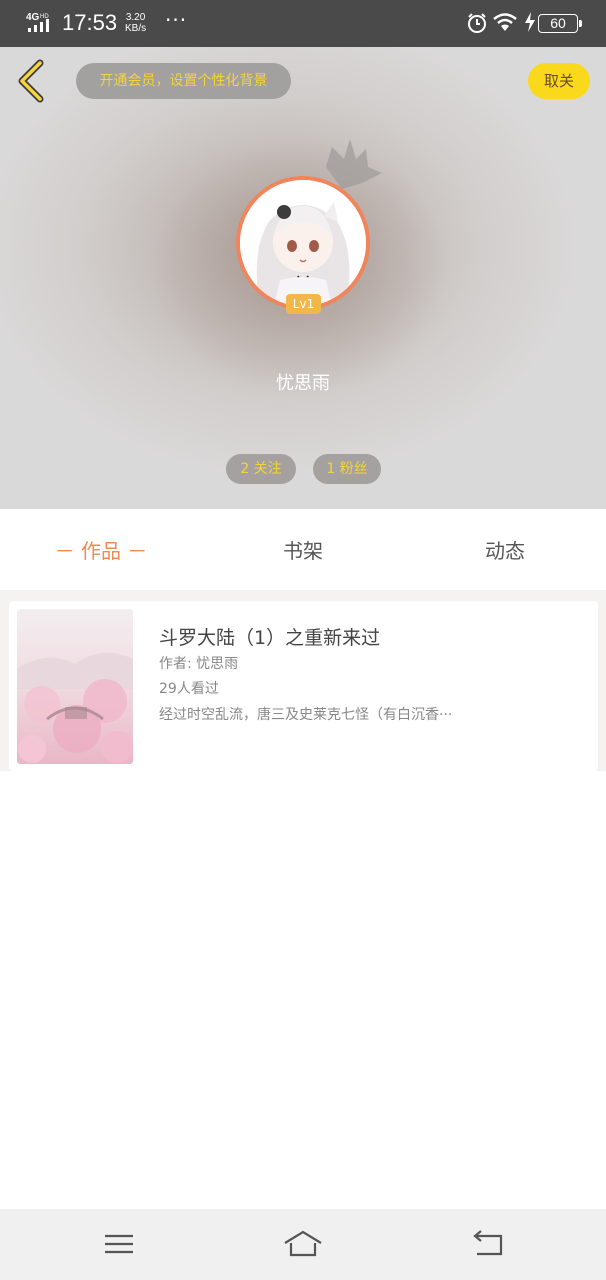 The width and height of the screenshot is (606, 1280). Describe the element at coordinates (487, 1244) in the screenshot. I see `back-icon` at that location.